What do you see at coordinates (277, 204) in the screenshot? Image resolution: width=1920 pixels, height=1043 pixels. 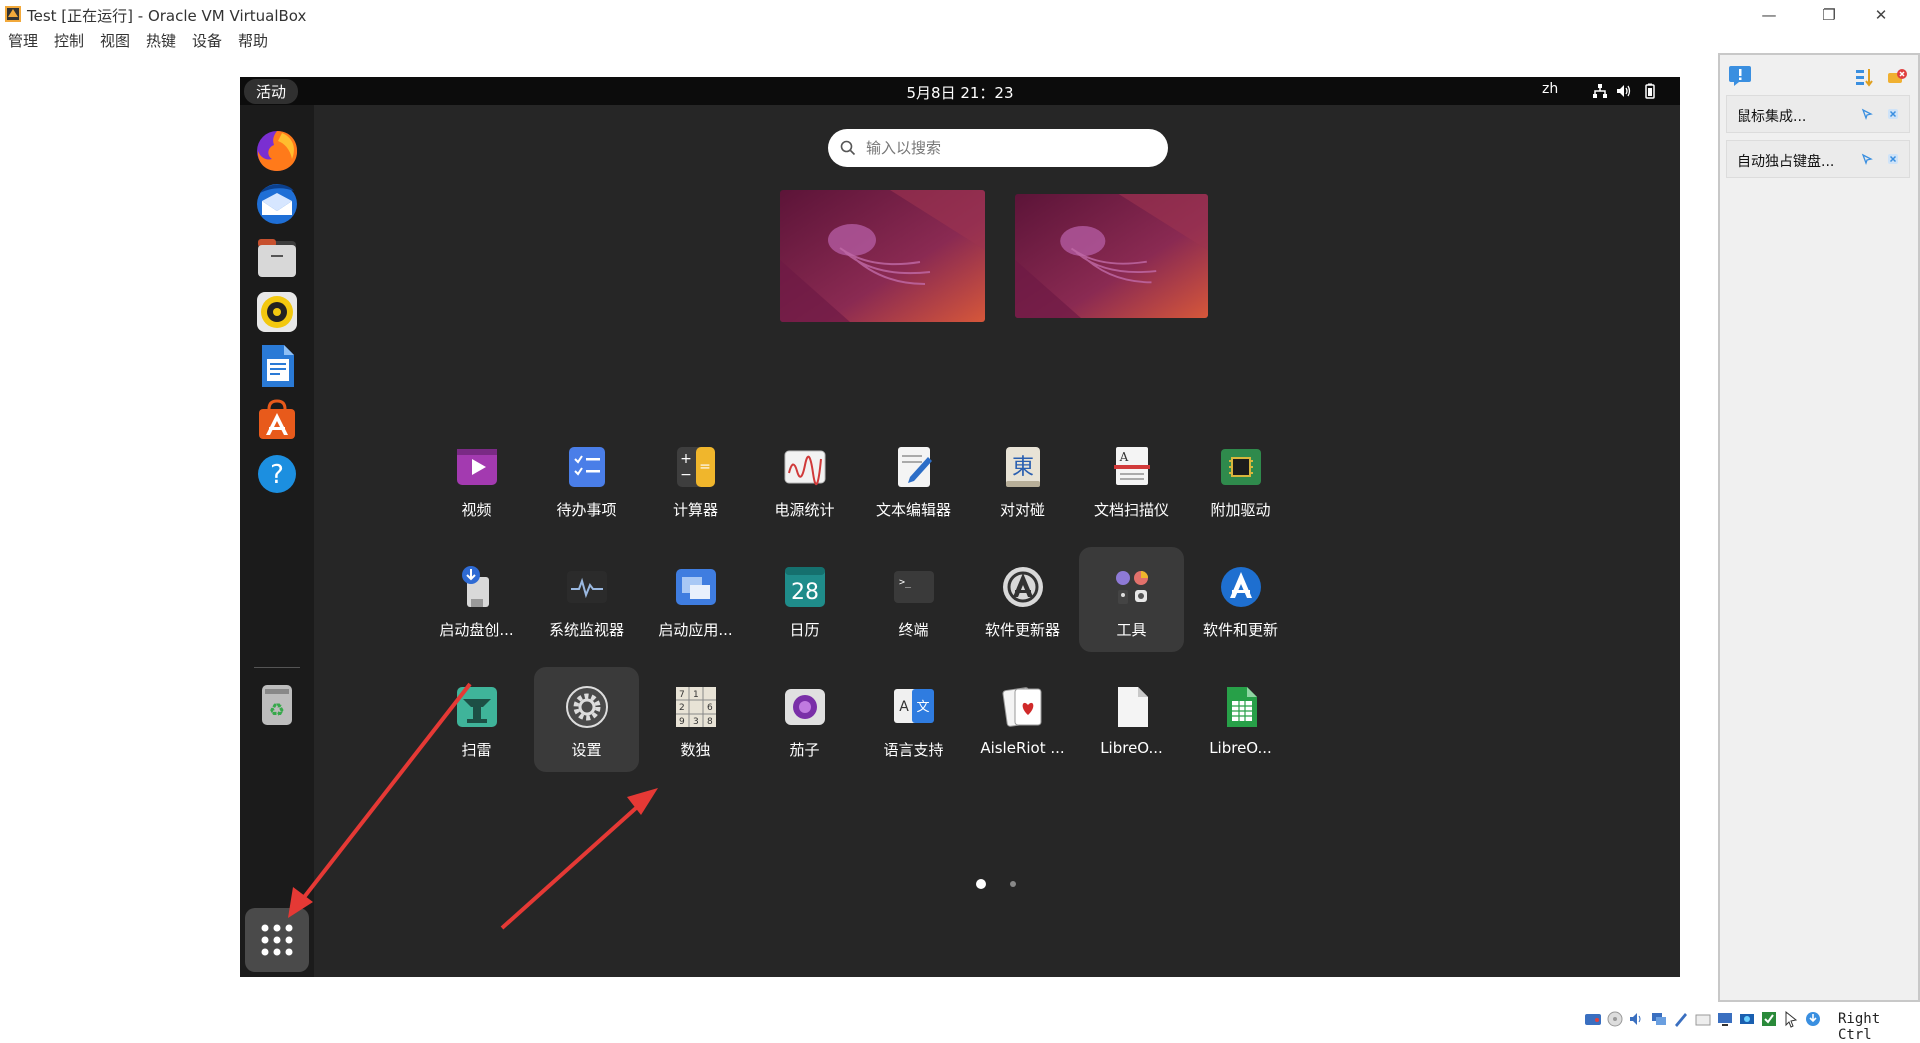 I see `thunderbird-icon` at bounding box center [277, 204].